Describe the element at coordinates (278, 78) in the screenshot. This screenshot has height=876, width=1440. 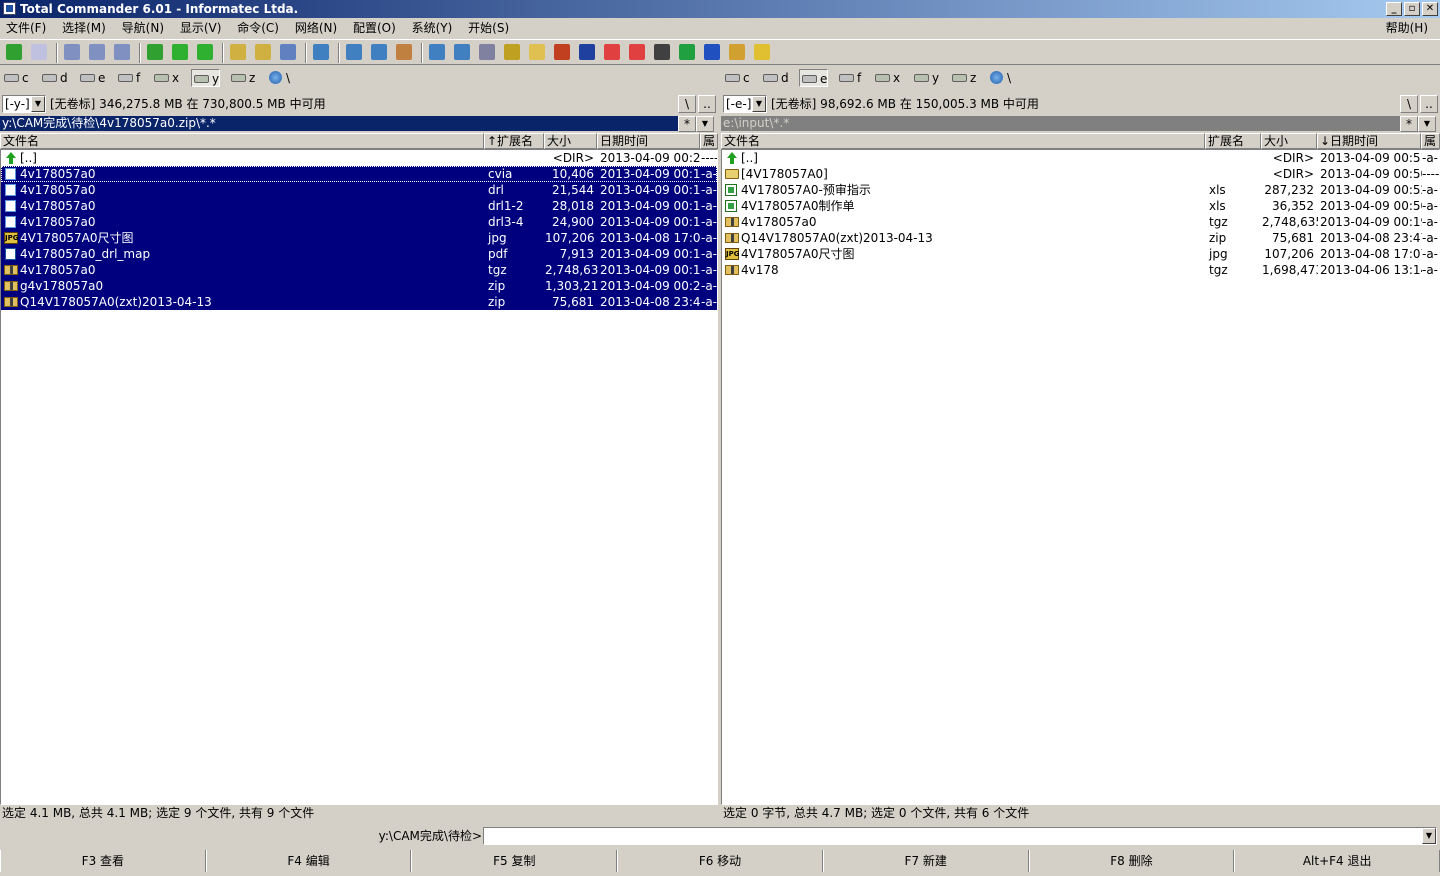
I see `left-drive-network: \` at that location.